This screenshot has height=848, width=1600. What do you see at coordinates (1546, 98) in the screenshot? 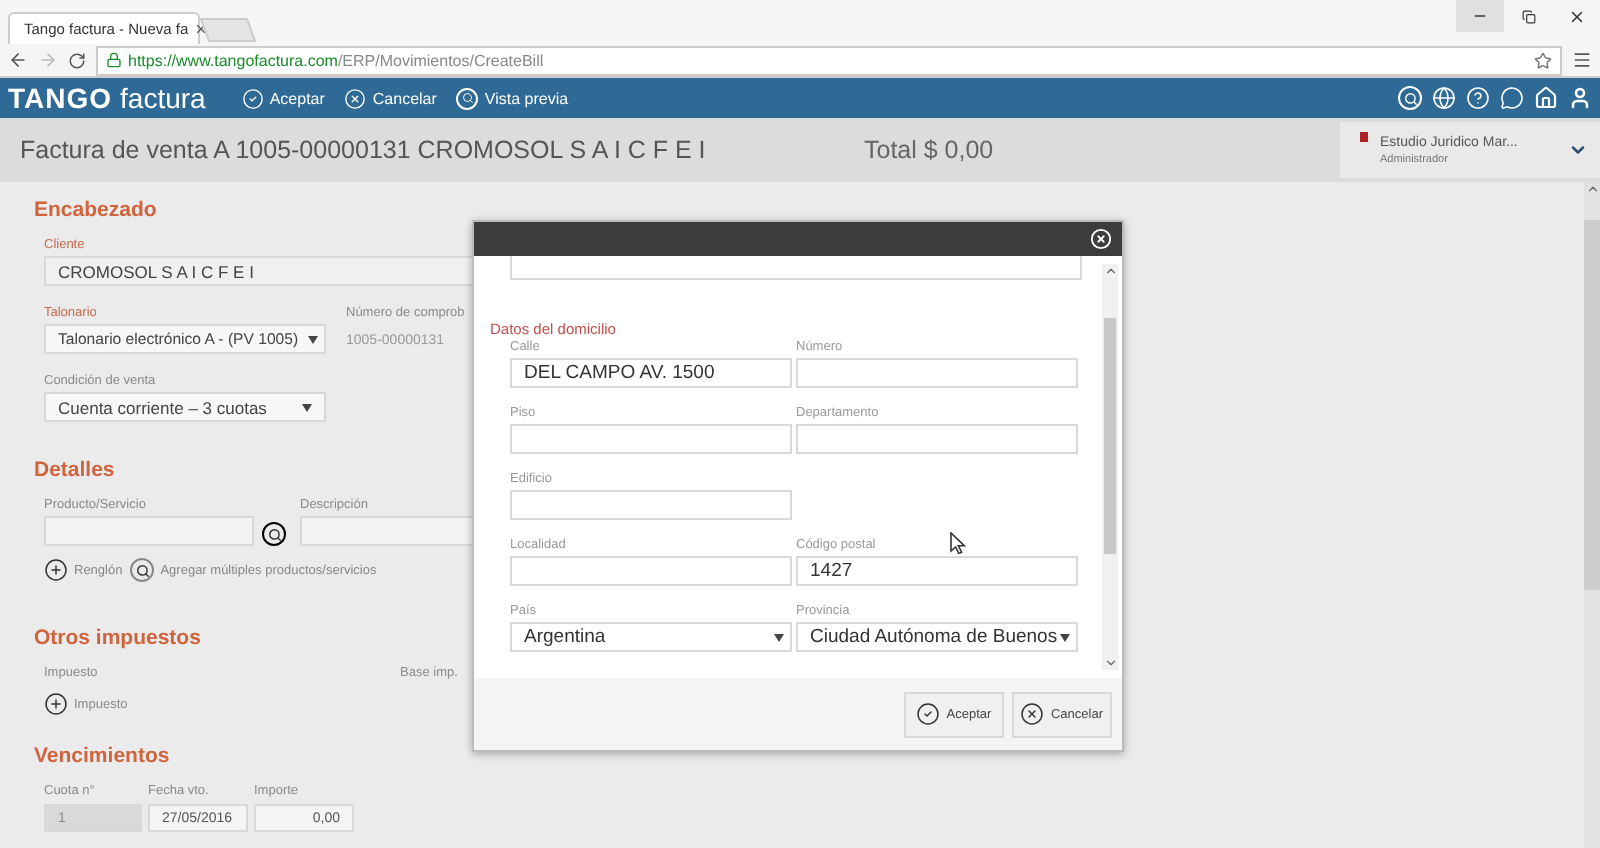
I see `home-icon` at bounding box center [1546, 98].